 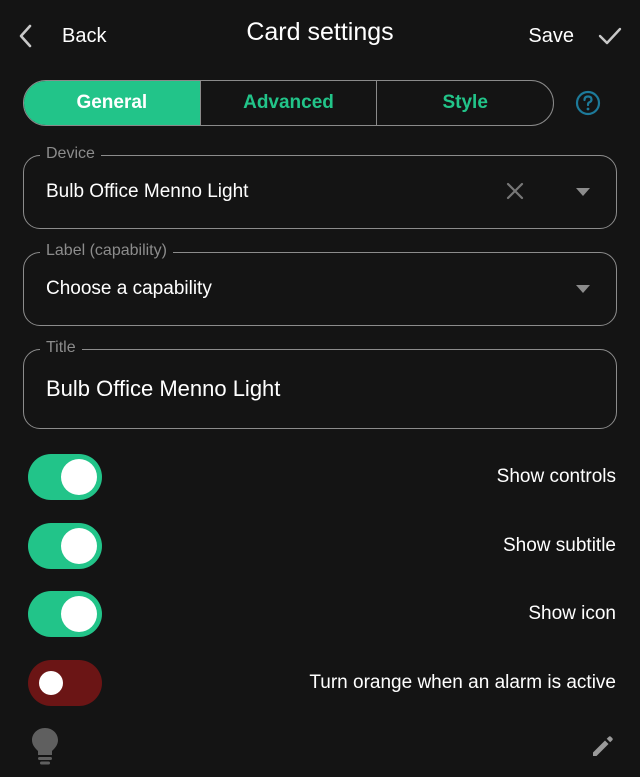 What do you see at coordinates (610, 36) in the screenshot?
I see `check-icon` at bounding box center [610, 36].